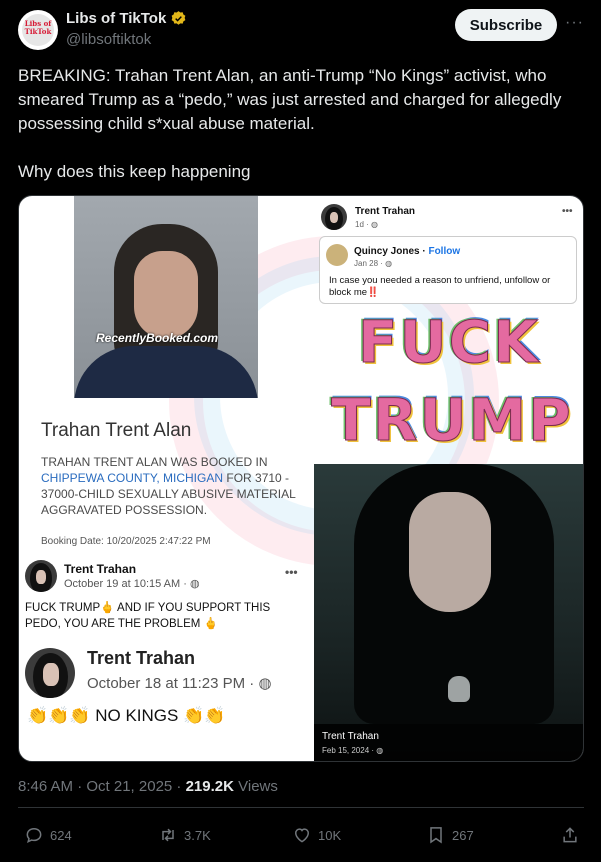 The width and height of the screenshot is (601, 862). What do you see at coordinates (387, 251) in the screenshot?
I see `quote-name: Quincy Jones` at bounding box center [387, 251].